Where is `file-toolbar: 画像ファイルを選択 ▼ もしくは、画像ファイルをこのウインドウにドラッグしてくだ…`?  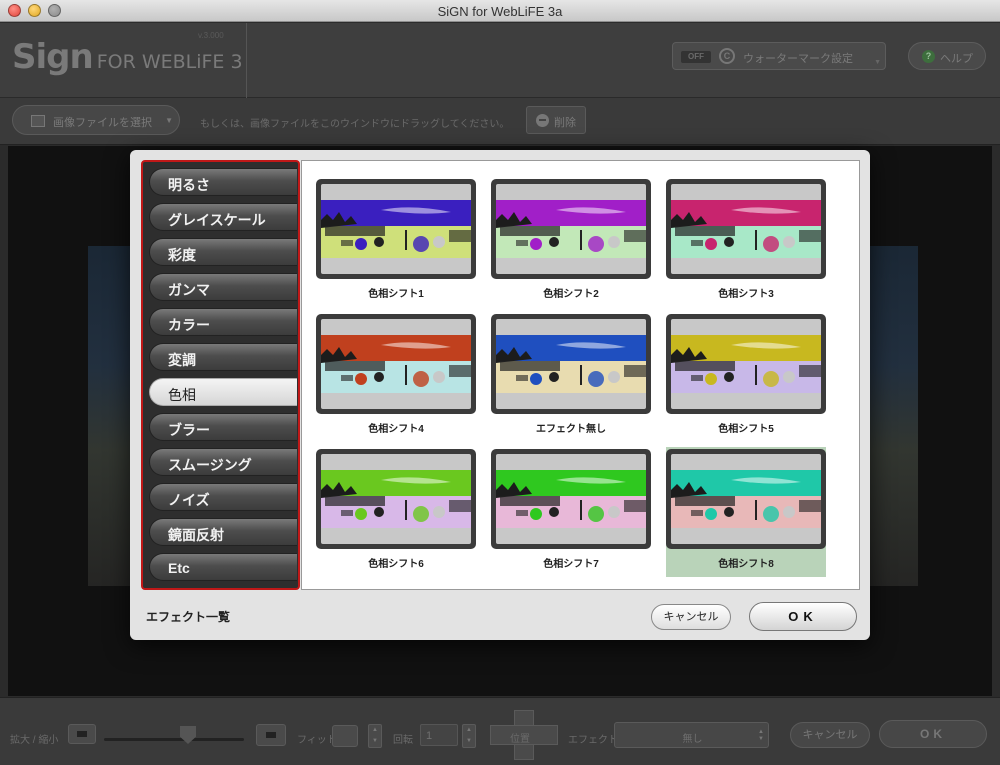
file-toolbar: 画像ファイルを選択 ▼ もしくは、画像ファイルをこのウインドウにドラッグしてくだ… is located at coordinates (500, 121).